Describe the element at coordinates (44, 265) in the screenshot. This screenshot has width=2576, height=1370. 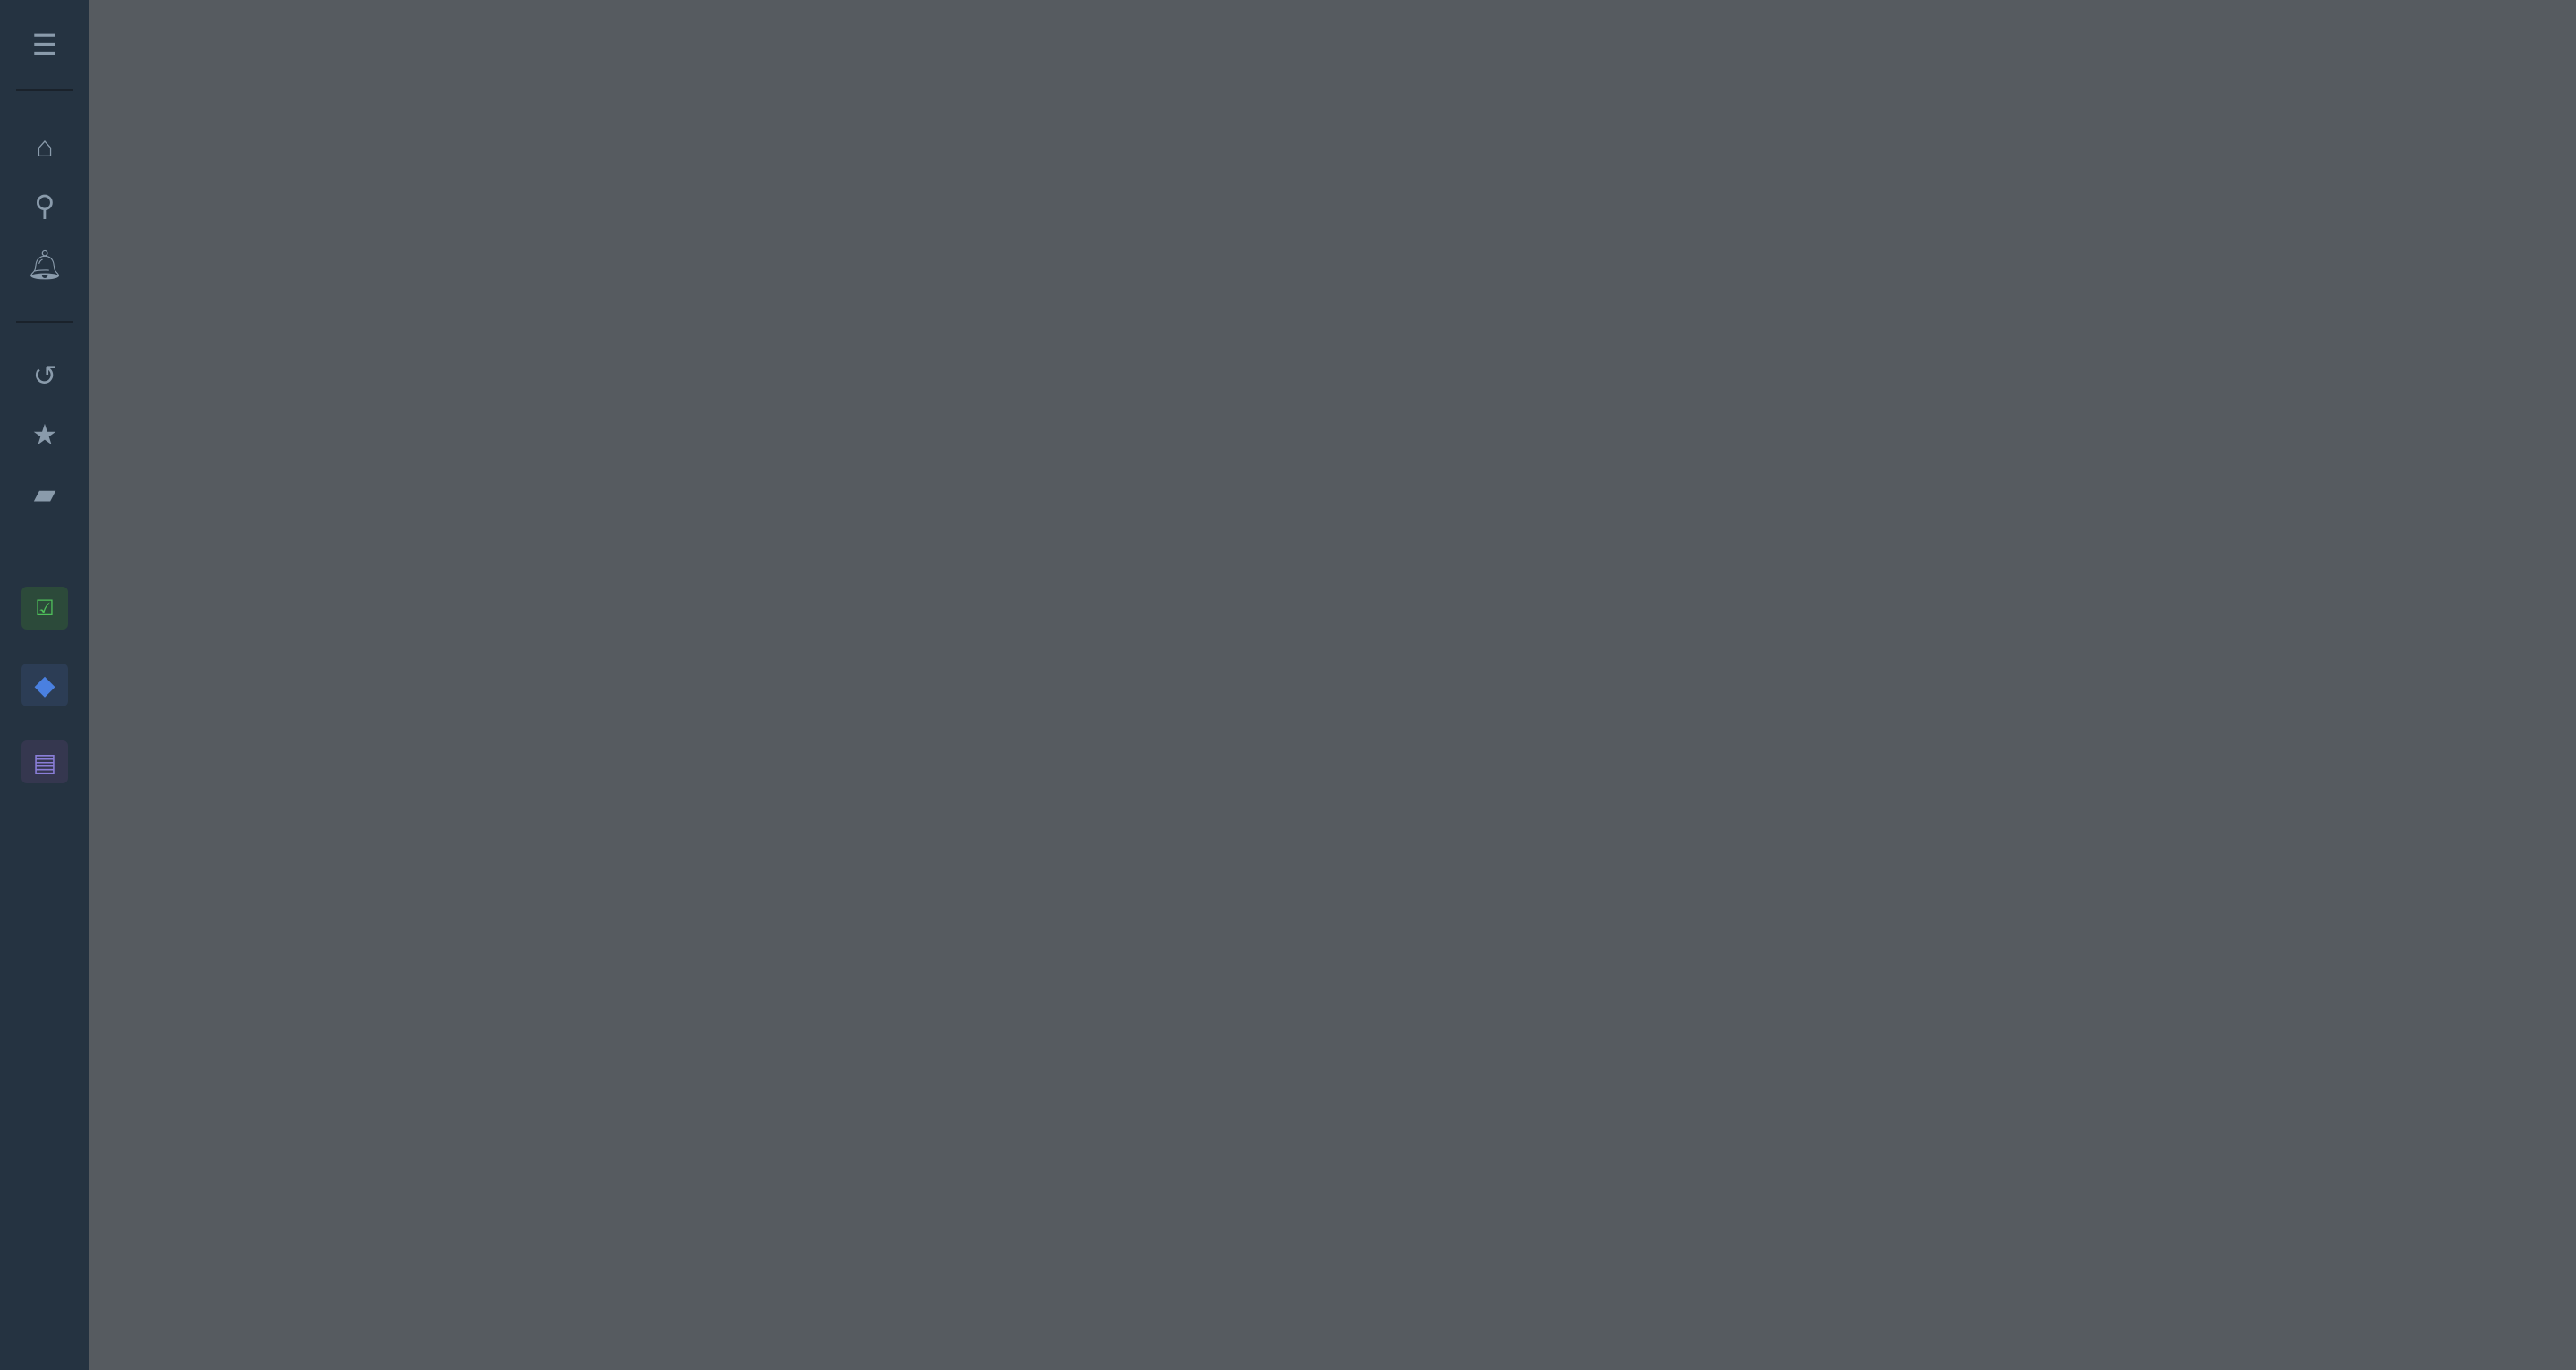
I see `notifications-bell-icon: 🔔︎` at that location.